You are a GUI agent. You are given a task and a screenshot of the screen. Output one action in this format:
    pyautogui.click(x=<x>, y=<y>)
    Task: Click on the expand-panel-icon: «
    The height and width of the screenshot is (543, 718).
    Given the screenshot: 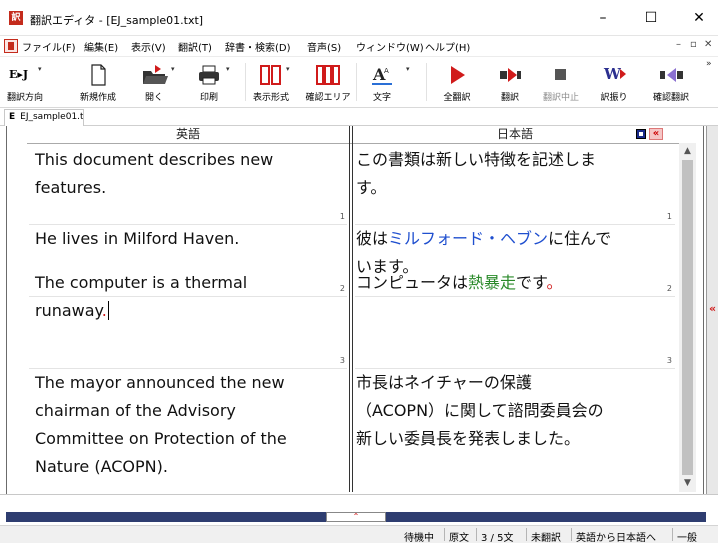 What is the action you would take?
    pyautogui.click(x=712, y=308)
    